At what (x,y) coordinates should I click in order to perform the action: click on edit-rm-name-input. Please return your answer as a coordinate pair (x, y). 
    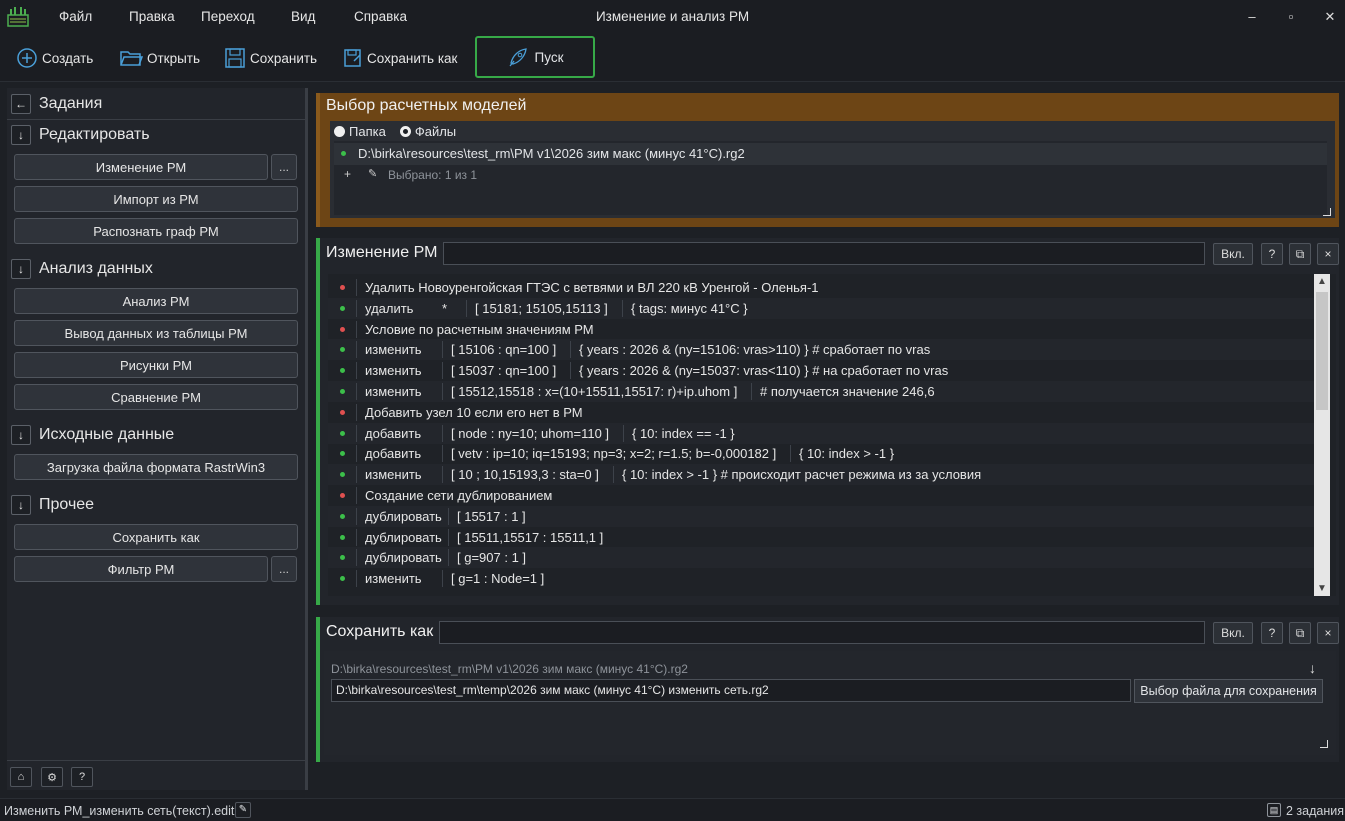
    Looking at the image, I should click on (824, 253).